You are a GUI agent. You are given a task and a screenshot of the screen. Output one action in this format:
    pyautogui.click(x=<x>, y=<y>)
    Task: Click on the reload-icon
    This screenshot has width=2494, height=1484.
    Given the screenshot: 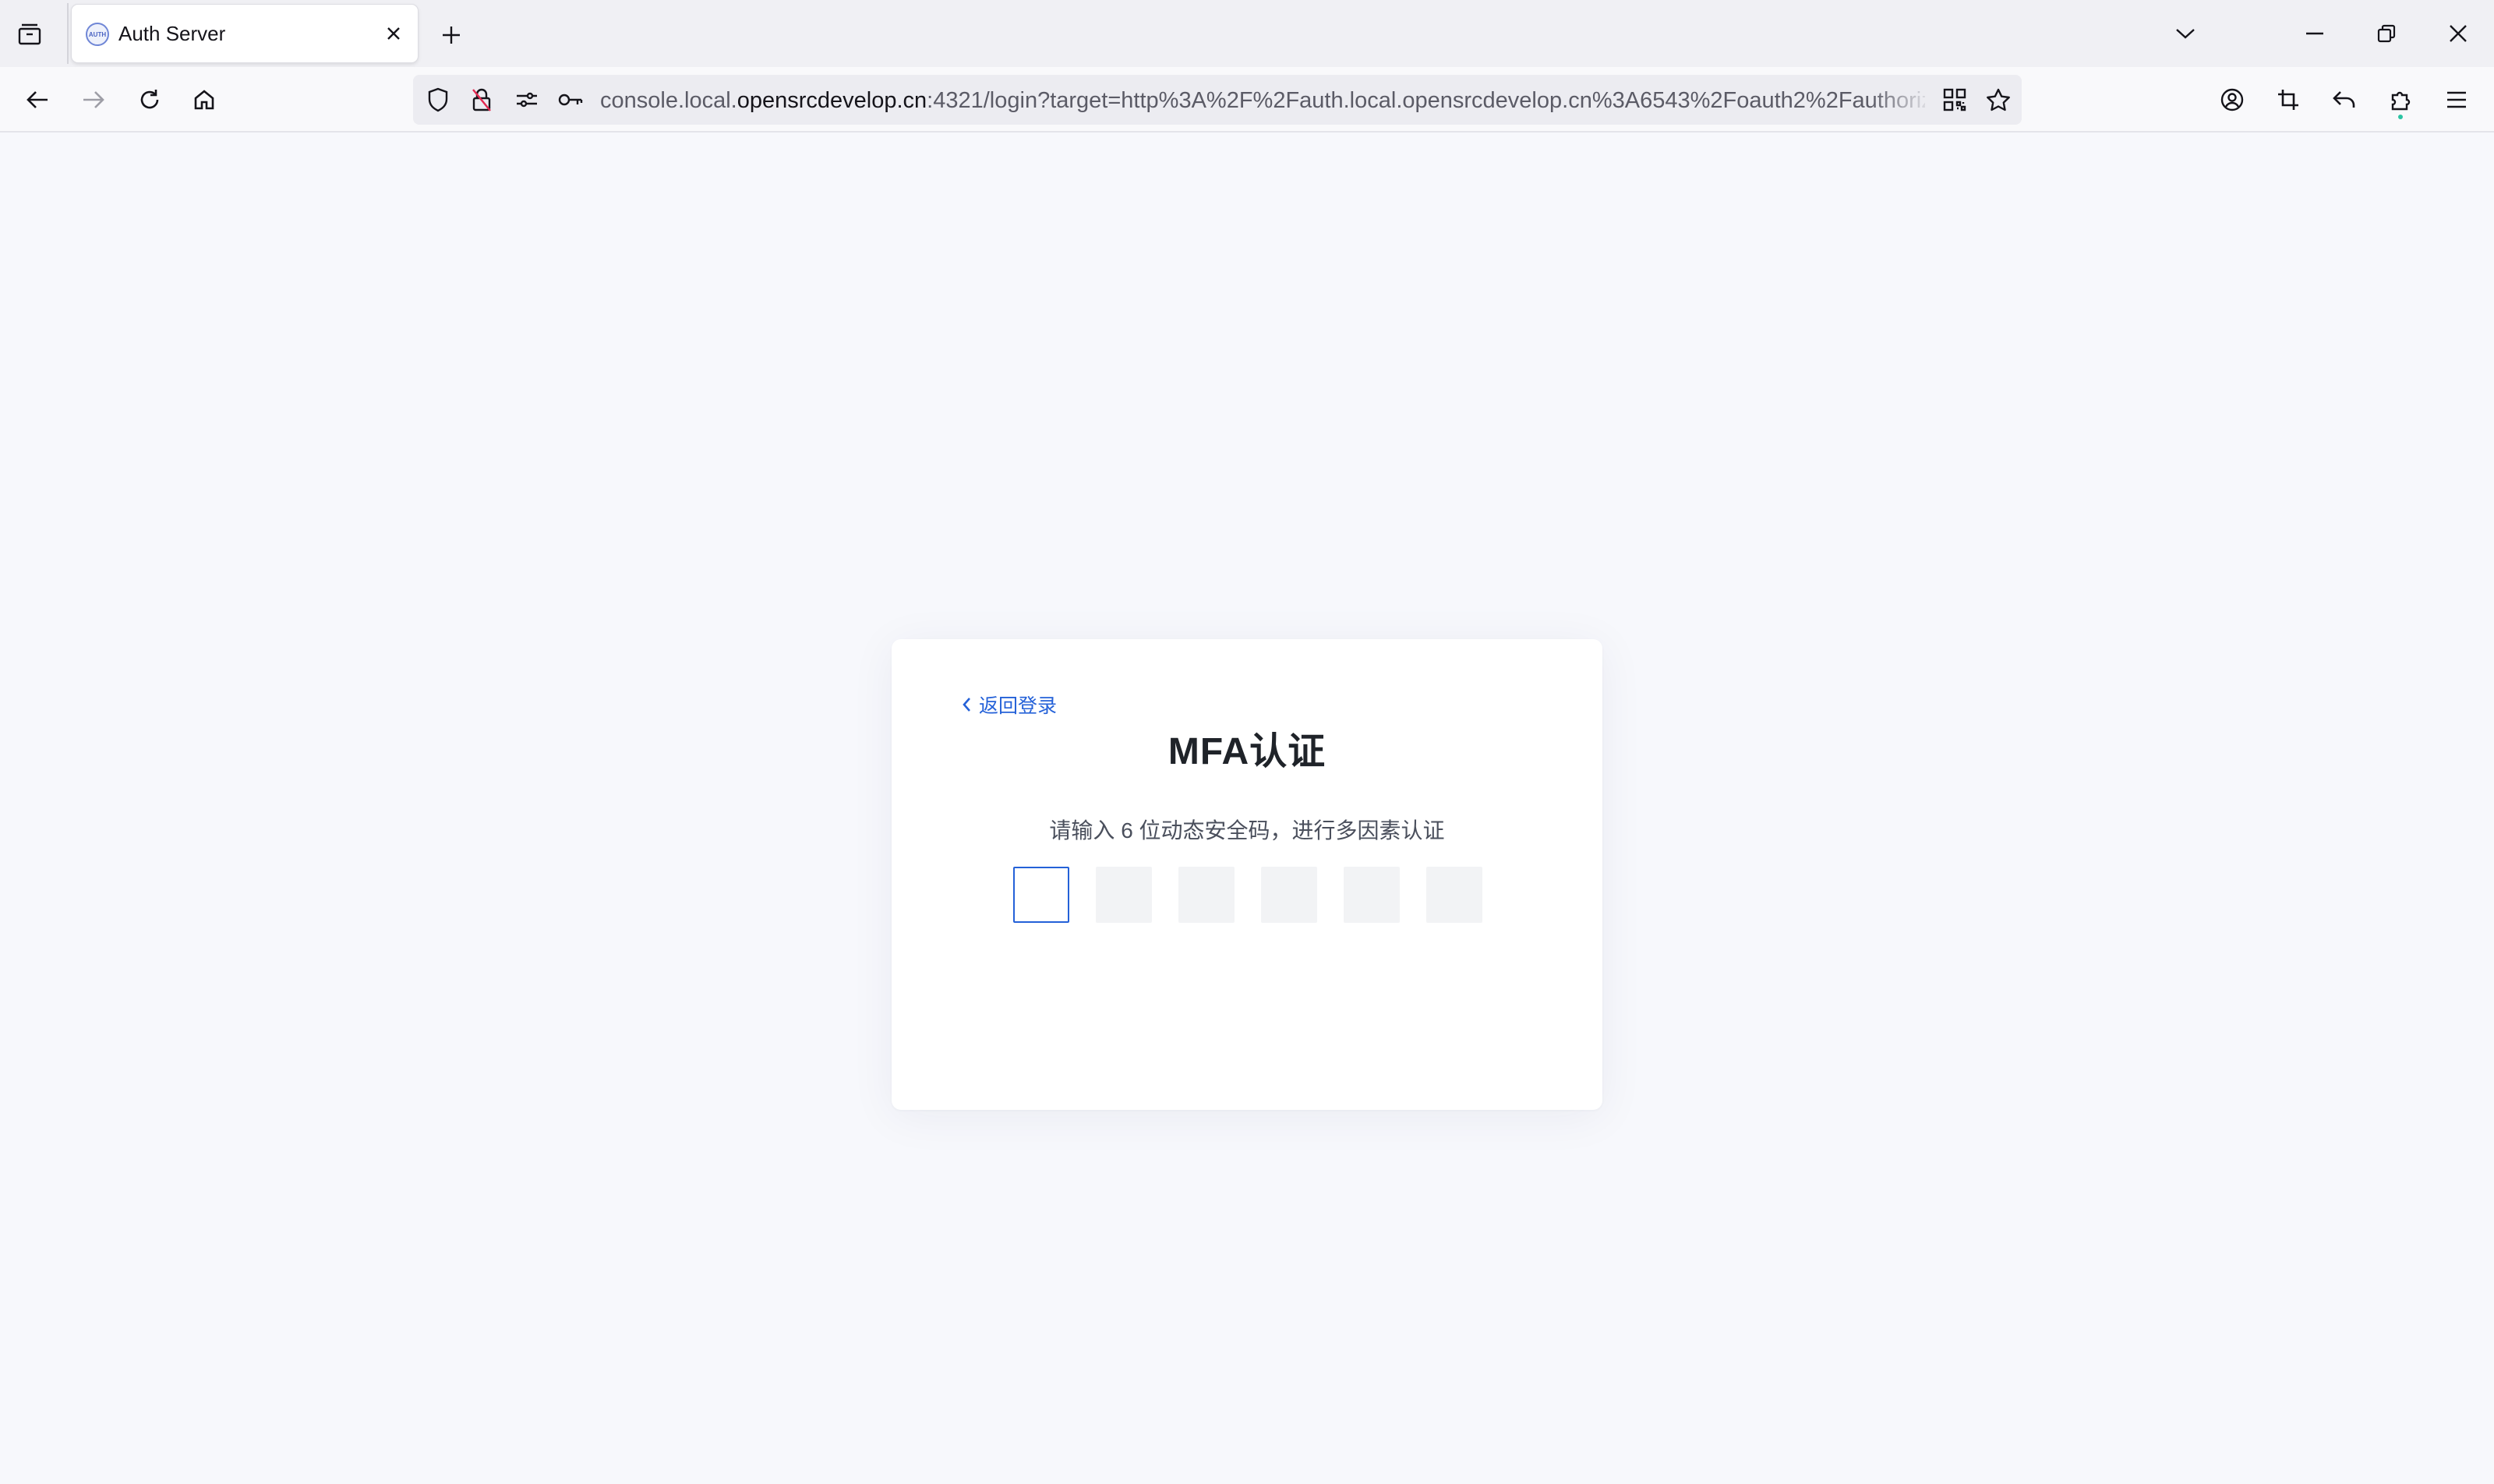 What is the action you would take?
    pyautogui.click(x=149, y=99)
    